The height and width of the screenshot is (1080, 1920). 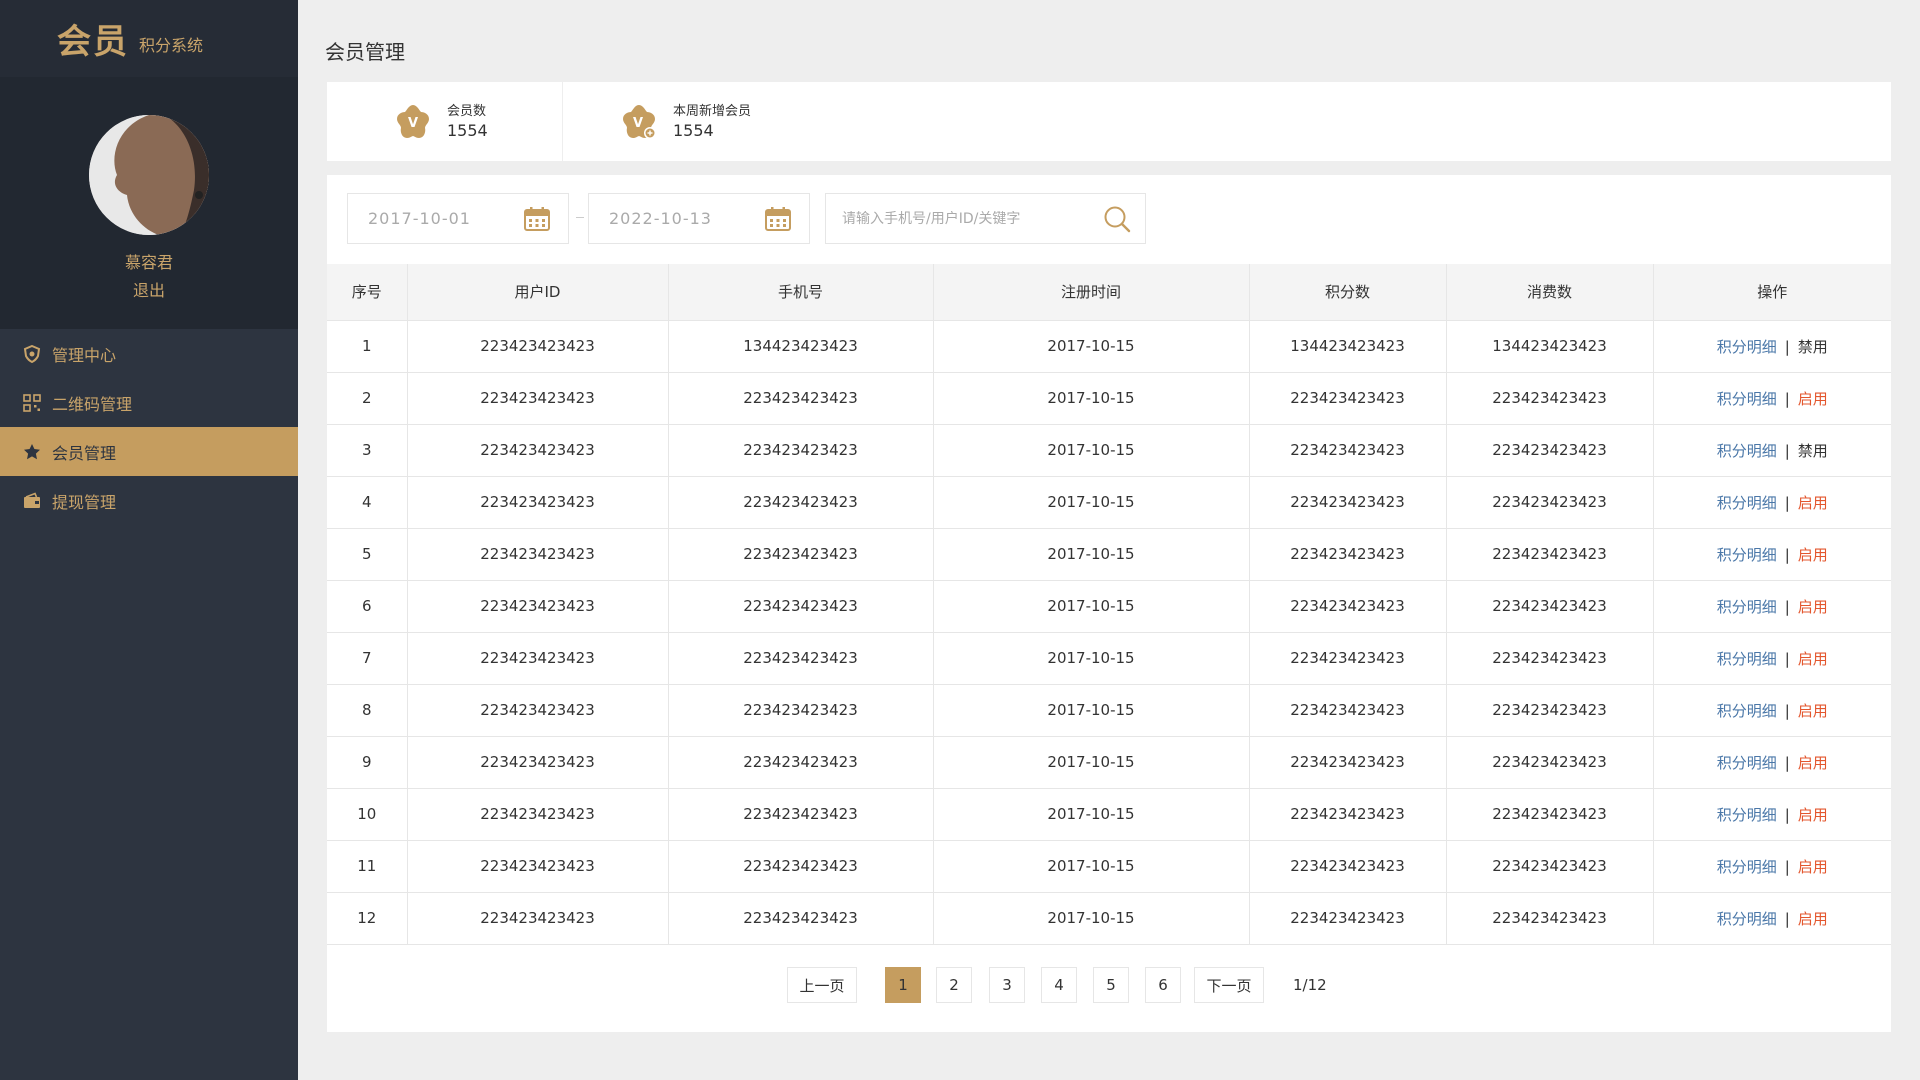 I want to click on column-header-phone: 手机号, so click(x=801, y=292).